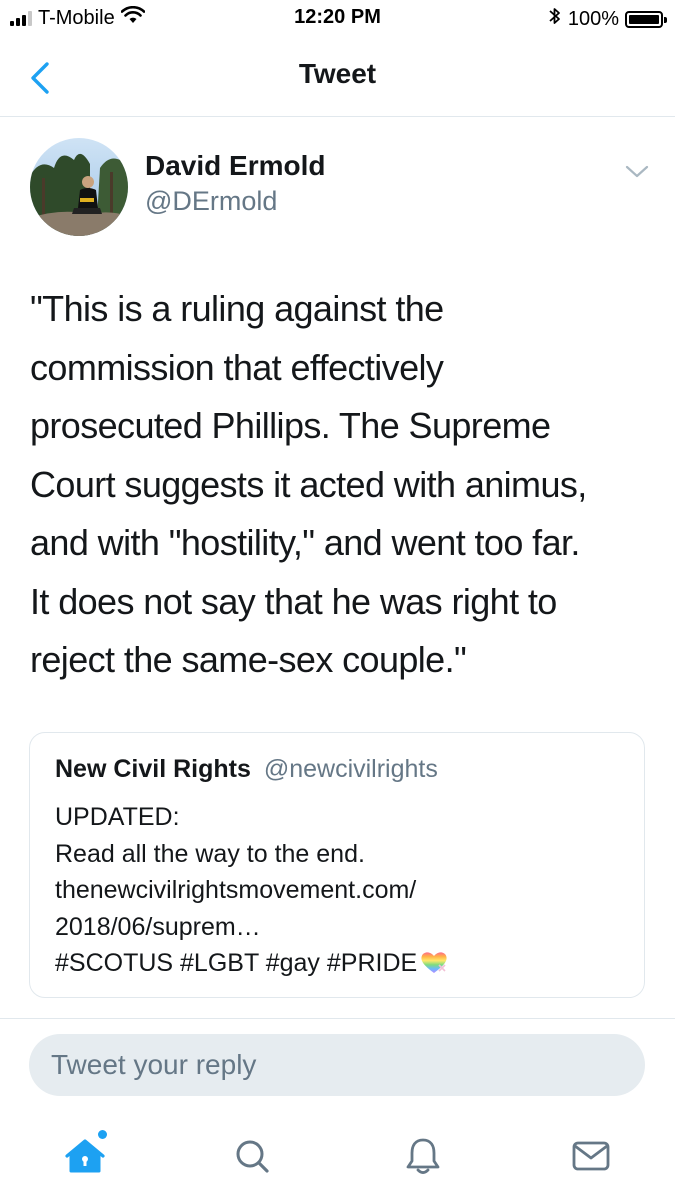 This screenshot has height=1200, width=675. What do you see at coordinates (337, 1018) in the screenshot?
I see `divider` at bounding box center [337, 1018].